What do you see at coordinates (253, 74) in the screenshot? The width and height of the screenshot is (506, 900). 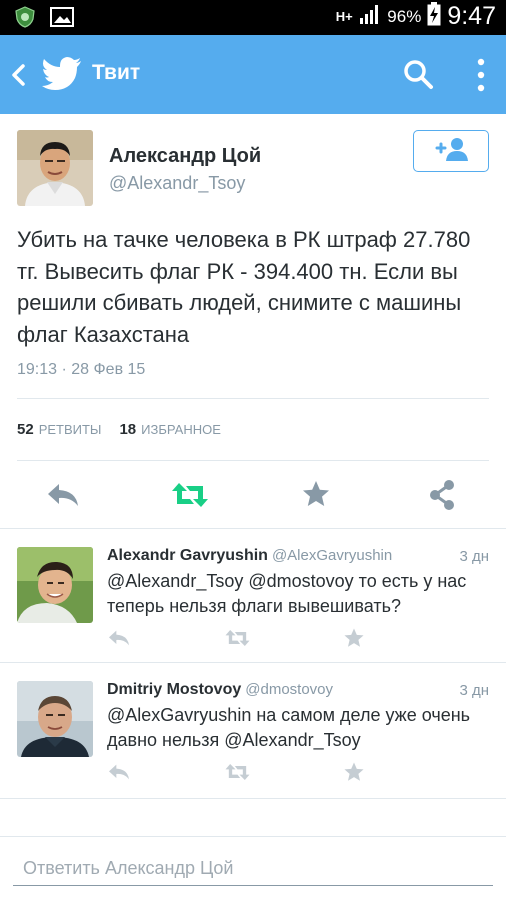 I see `app-bar: Твит` at bounding box center [253, 74].